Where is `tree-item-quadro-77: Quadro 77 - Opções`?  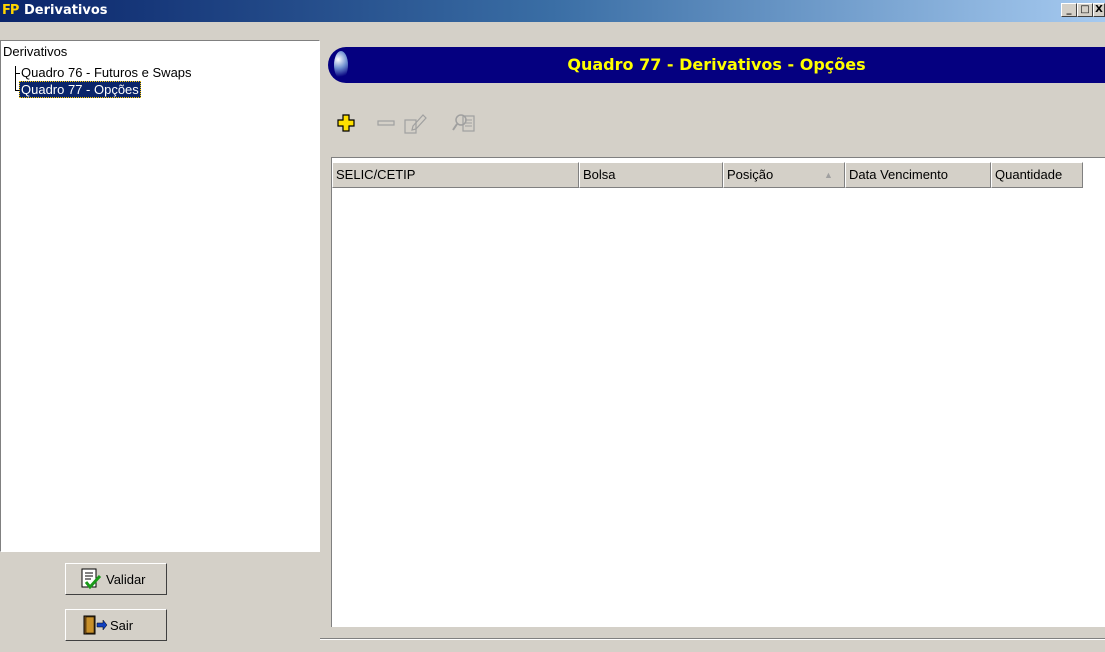 tree-item-quadro-77: Quadro 77 - Opções is located at coordinates (80, 89).